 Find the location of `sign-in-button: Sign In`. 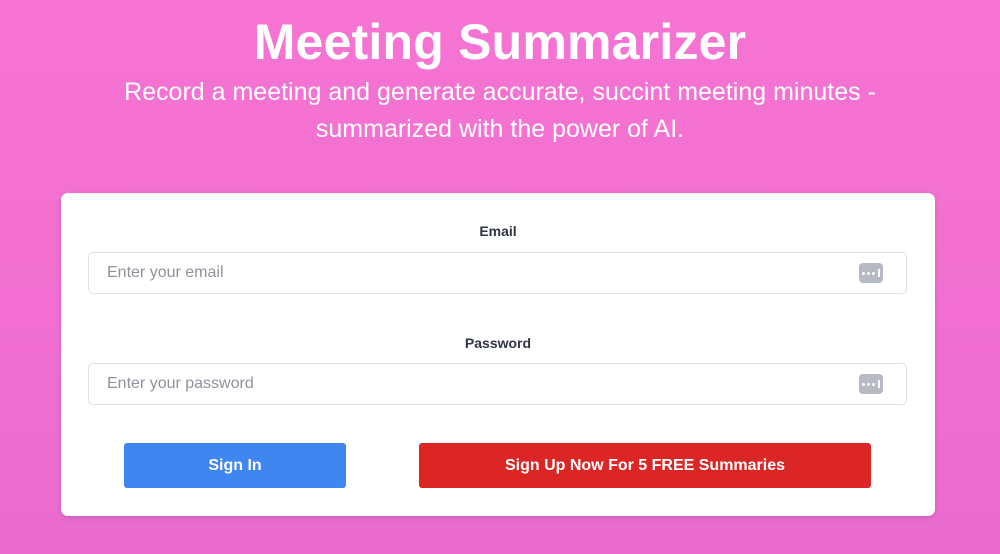

sign-in-button: Sign In is located at coordinates (235, 465).